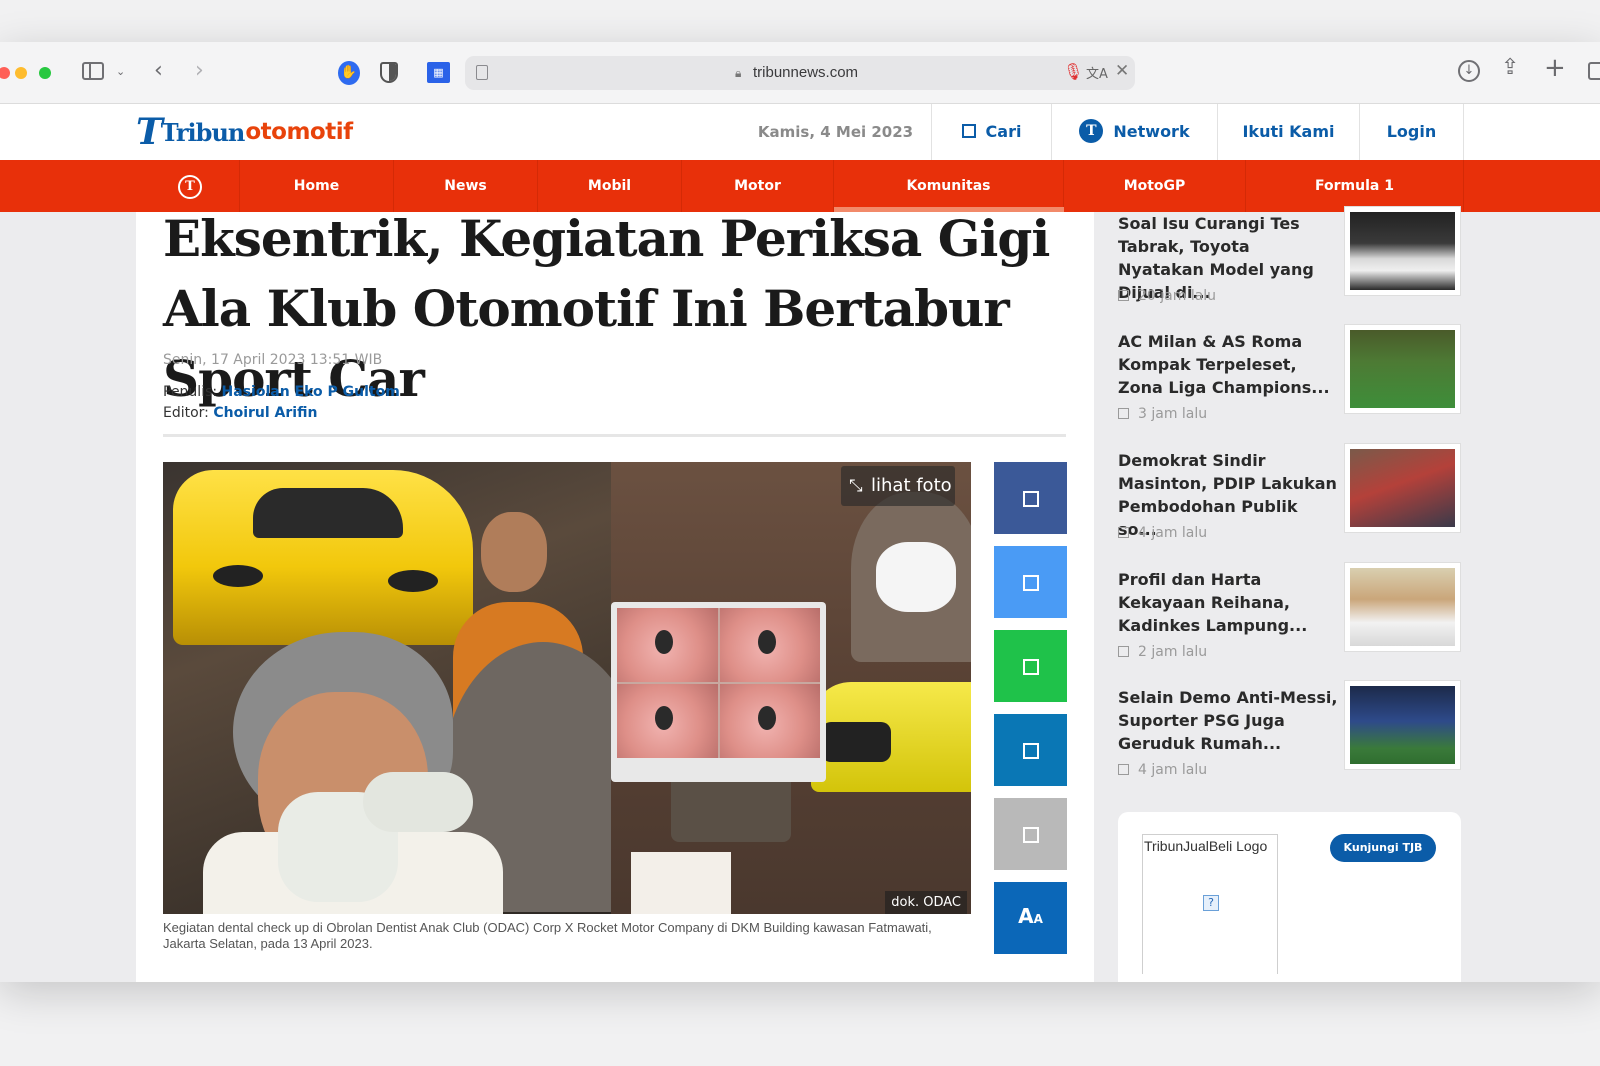 The image size is (1600, 1066). What do you see at coordinates (389, 72) in the screenshot?
I see `shield-extension-icon` at bounding box center [389, 72].